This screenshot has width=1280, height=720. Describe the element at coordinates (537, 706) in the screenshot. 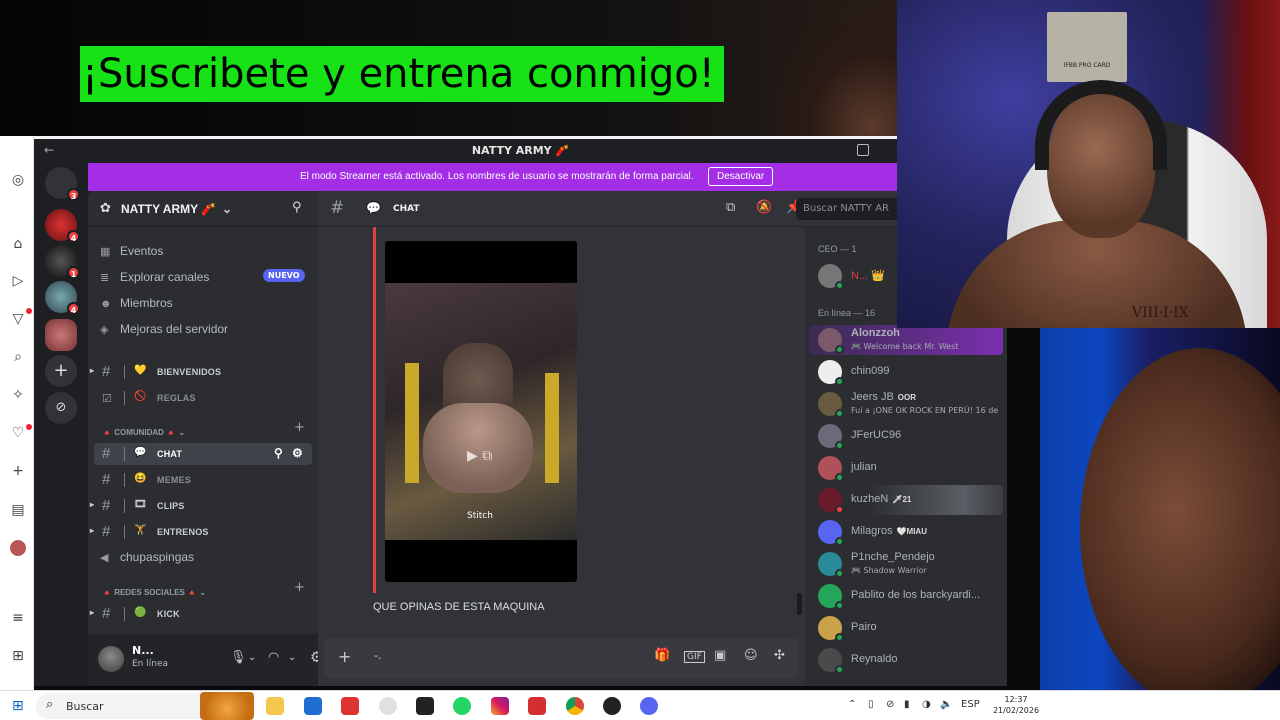

I see `media-player-icon` at that location.